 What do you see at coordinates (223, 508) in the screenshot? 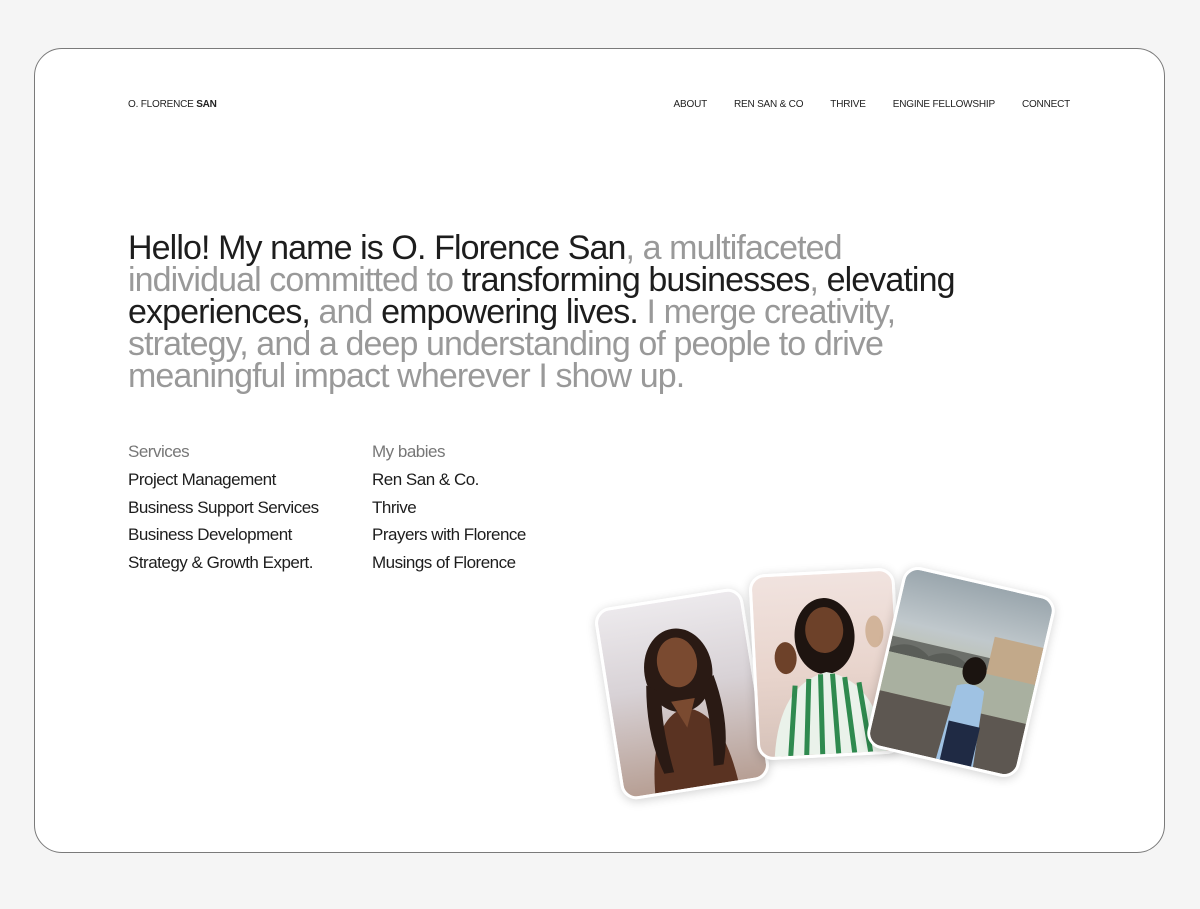
I see `service-item: Business Support Services` at bounding box center [223, 508].